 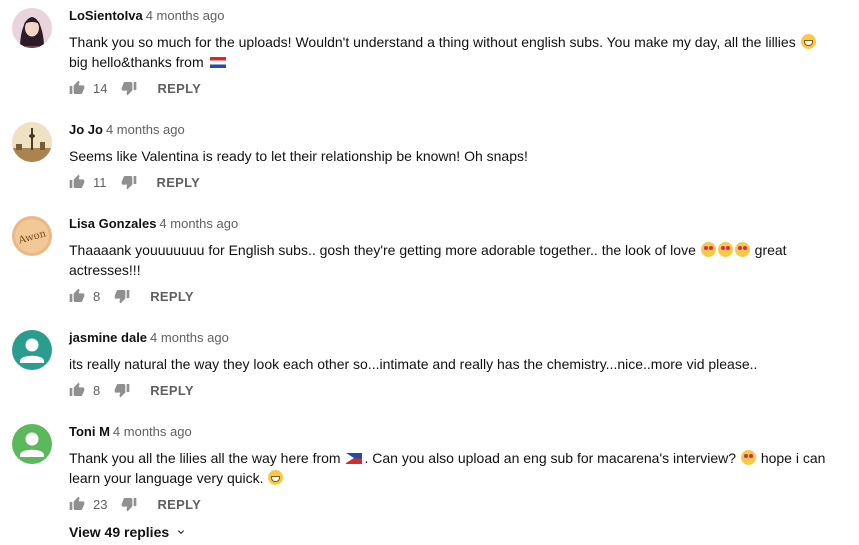 What do you see at coordinates (454, 130) in the screenshot?
I see `comment-header: Jo Jo 4 months ago` at bounding box center [454, 130].